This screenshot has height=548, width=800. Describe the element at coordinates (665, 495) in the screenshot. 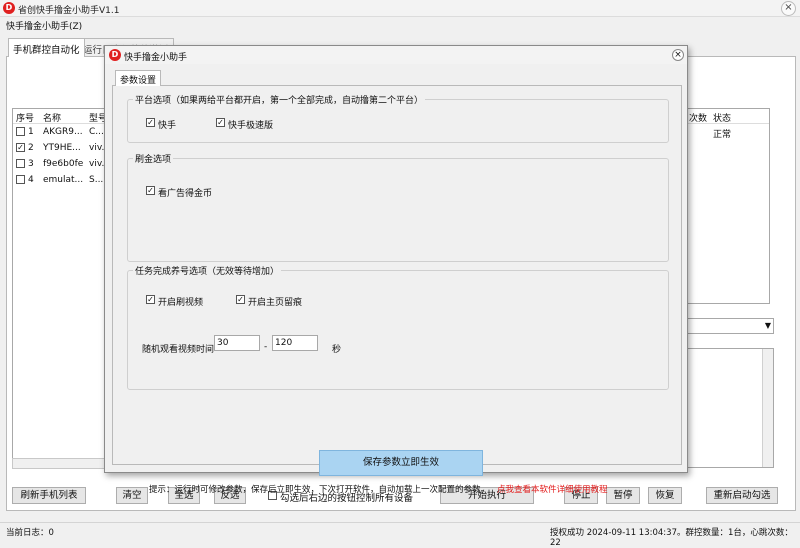

I see `resume-button: 恢复` at that location.